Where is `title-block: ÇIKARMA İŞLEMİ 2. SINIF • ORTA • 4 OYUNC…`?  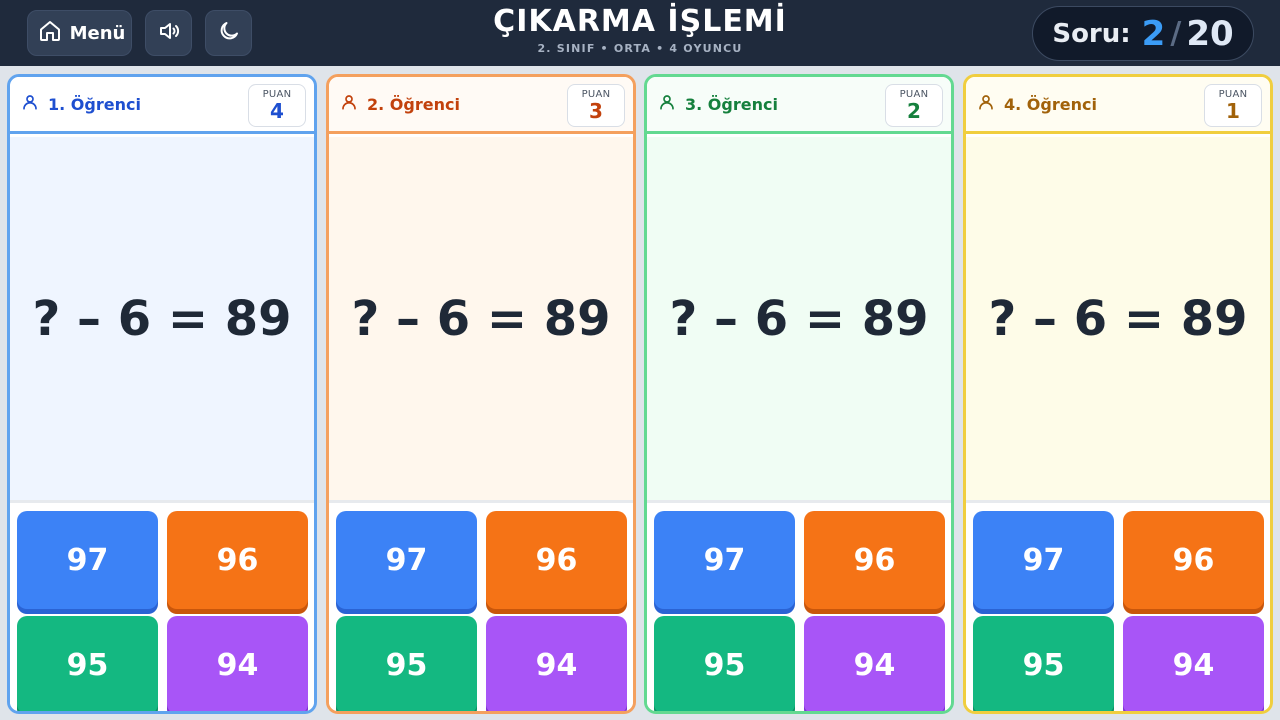
title-block: ÇIKARMA İŞLEMİ 2. SINIF • ORTA • 4 OYUNC… is located at coordinates (640, 29).